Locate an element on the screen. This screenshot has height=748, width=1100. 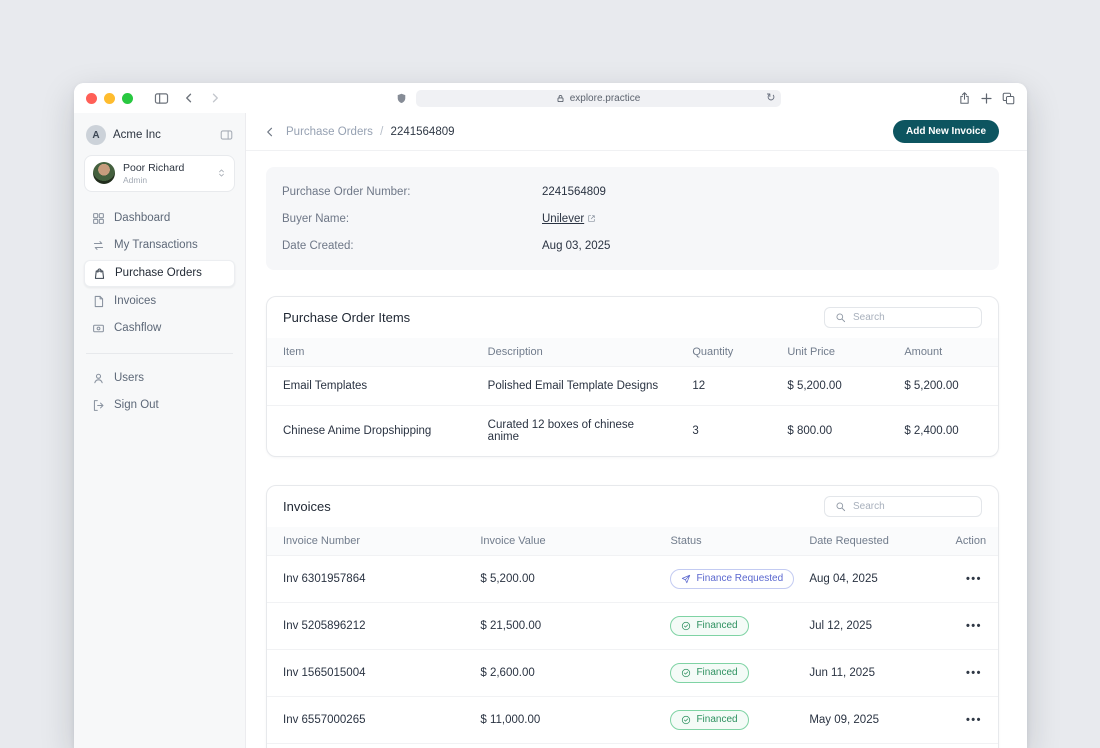
date-created-value: Aug 03, 2025 is located at coordinates (576, 245).